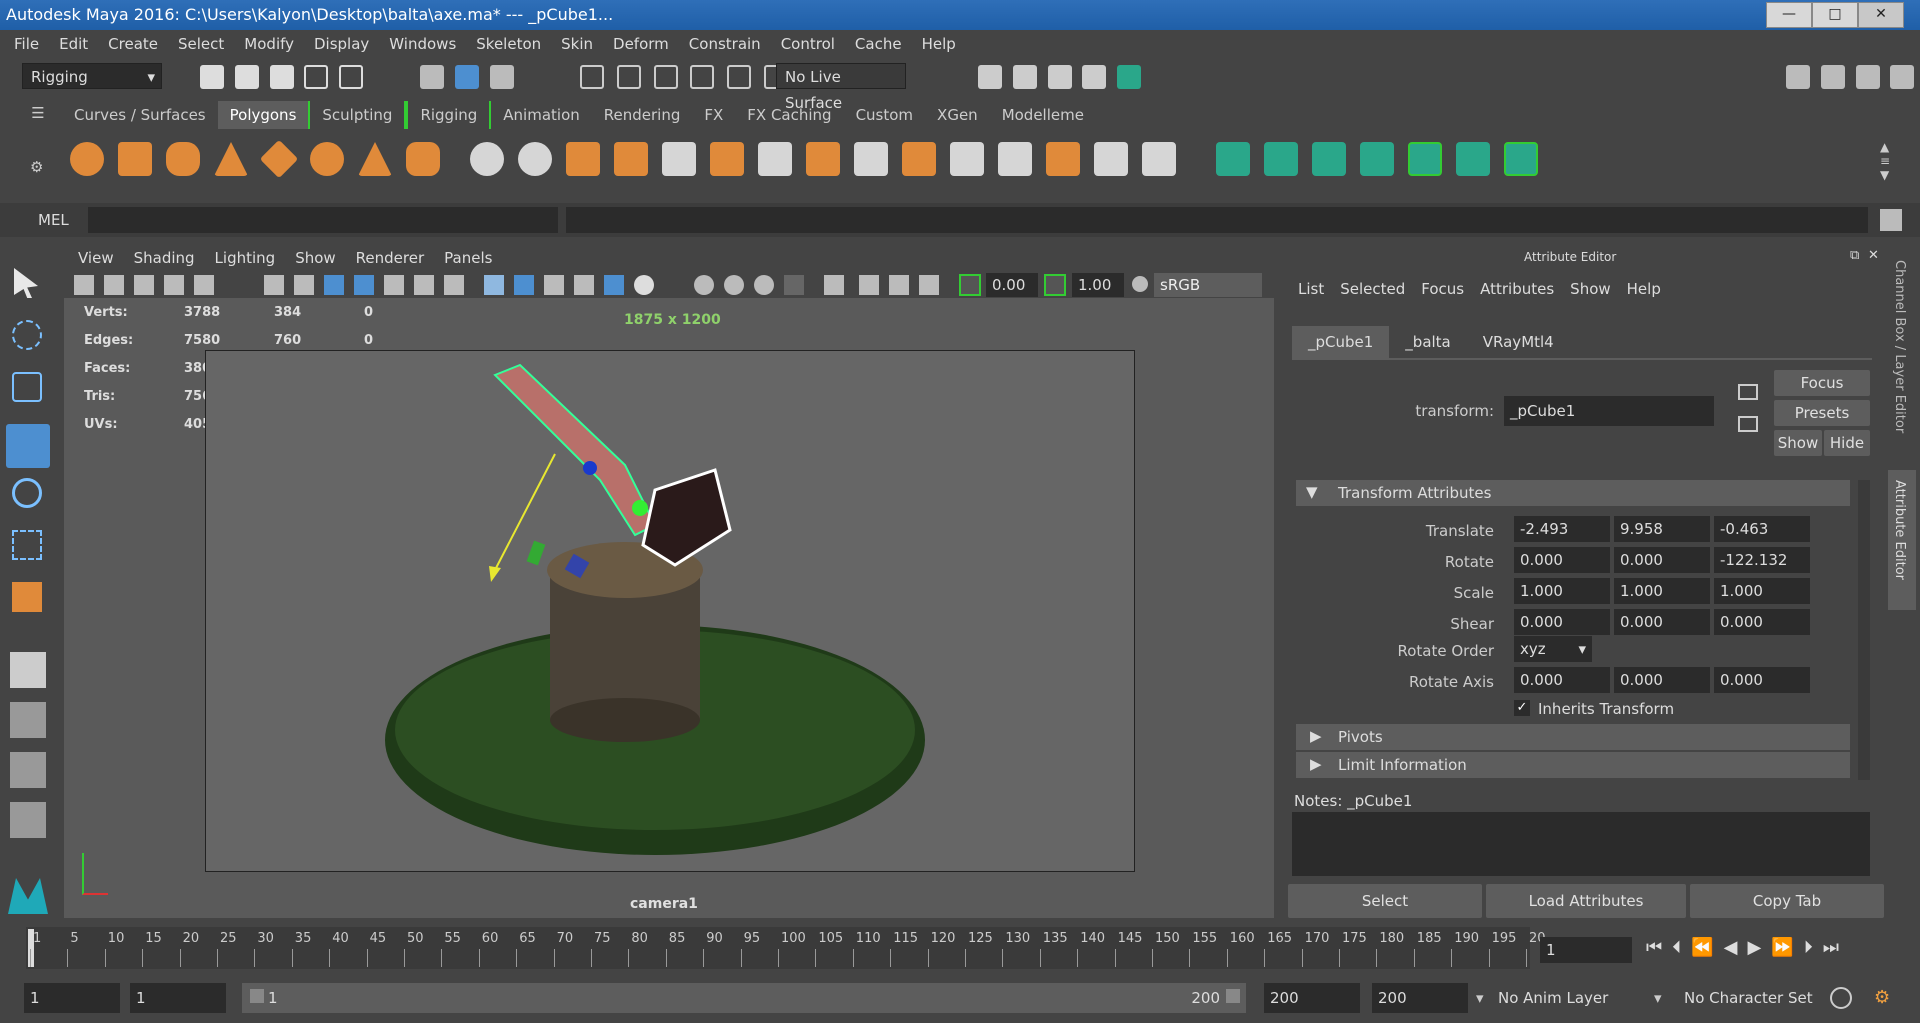 The image size is (1920, 1023). I want to click on redo-icon, so click(351, 77).